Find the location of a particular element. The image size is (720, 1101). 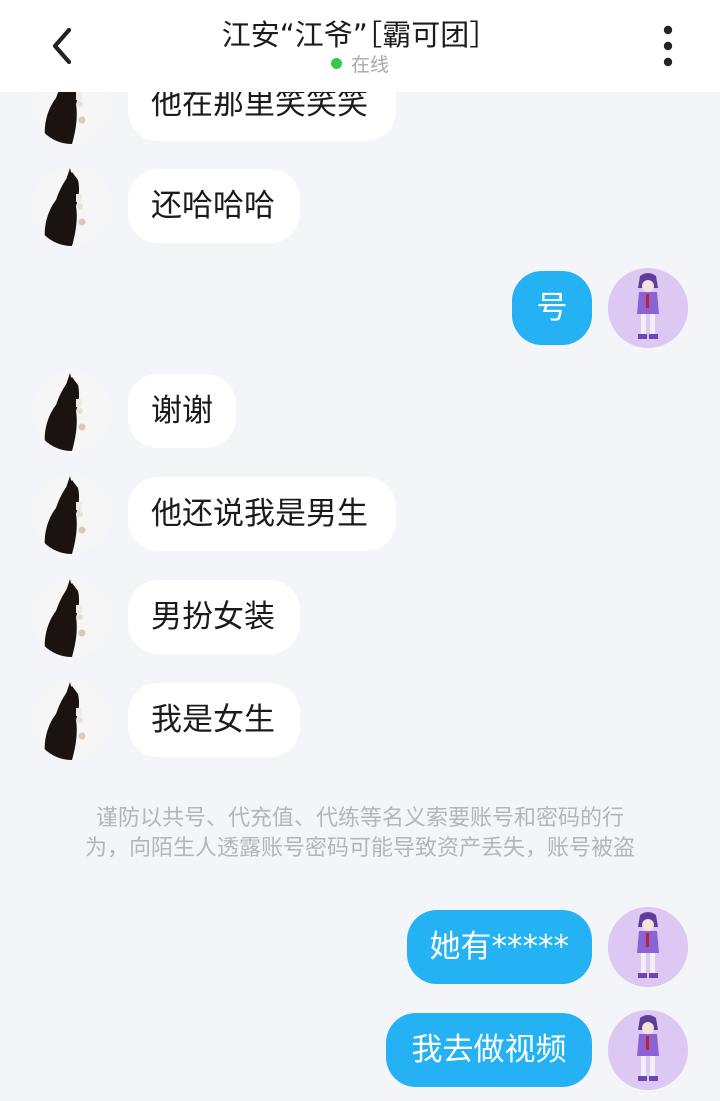

notice-line-1: 谨防以共号、代充值、代练等名义索要账号和密码的行 is located at coordinates (359, 818).